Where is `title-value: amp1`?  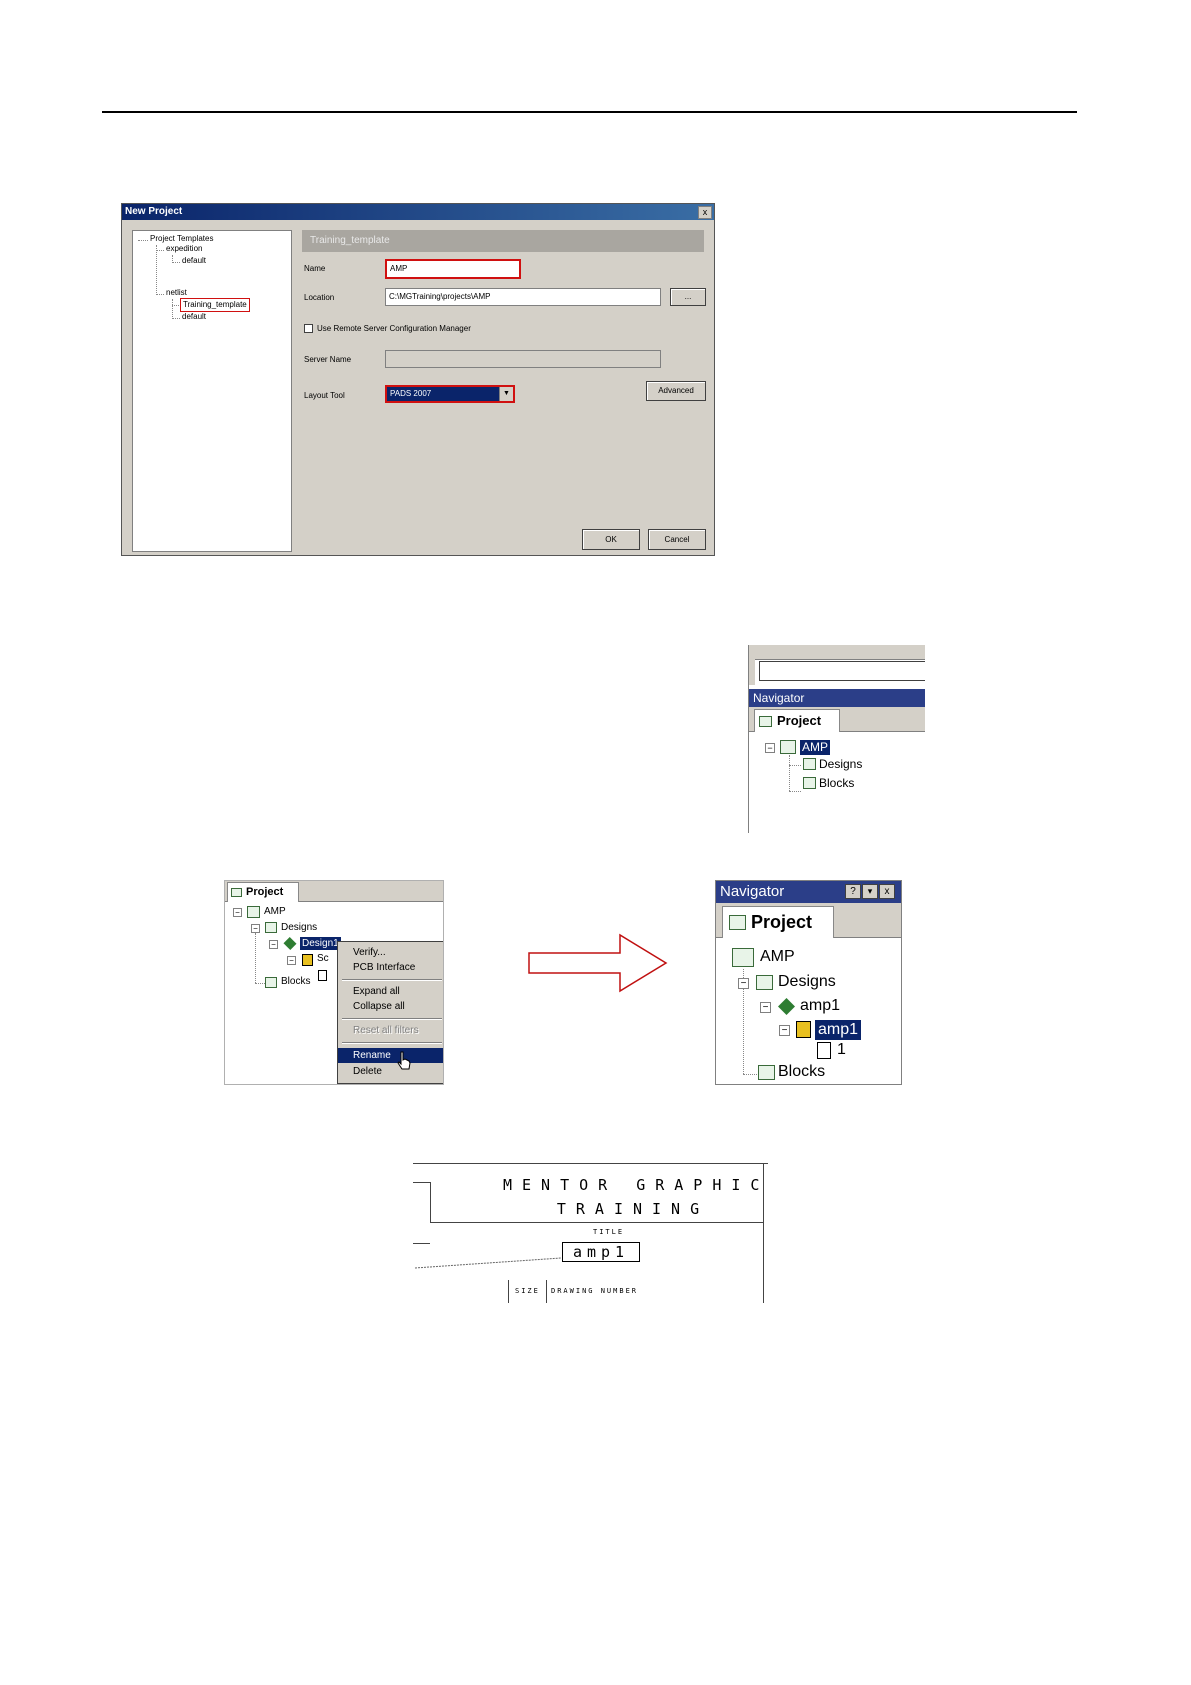
title-value: amp1 is located at coordinates (601, 1252).